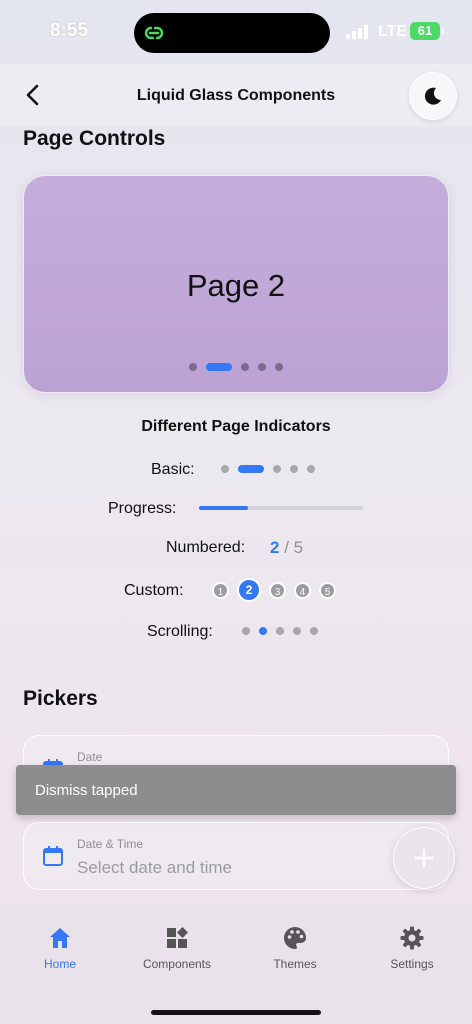 Image resolution: width=472 pixels, height=1024 pixels. I want to click on add-fab-button, so click(424, 858).